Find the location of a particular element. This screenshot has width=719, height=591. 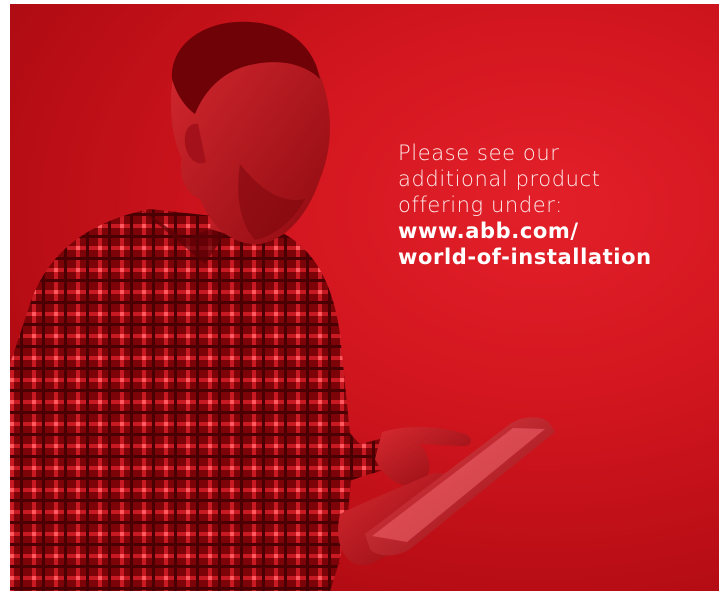

website-link-line-2: world-of-installation is located at coordinates (553, 257).